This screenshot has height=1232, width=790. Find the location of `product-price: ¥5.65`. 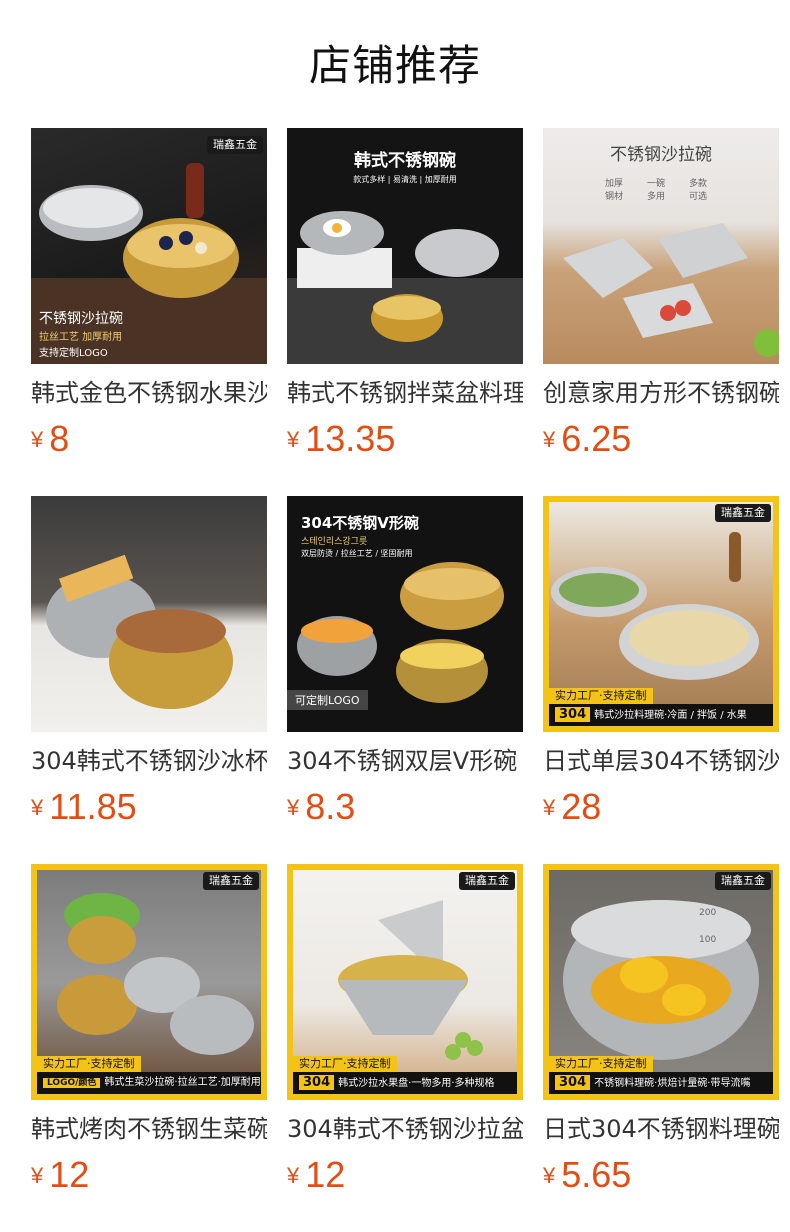

product-price: ¥5.65 is located at coordinates (661, 1175).